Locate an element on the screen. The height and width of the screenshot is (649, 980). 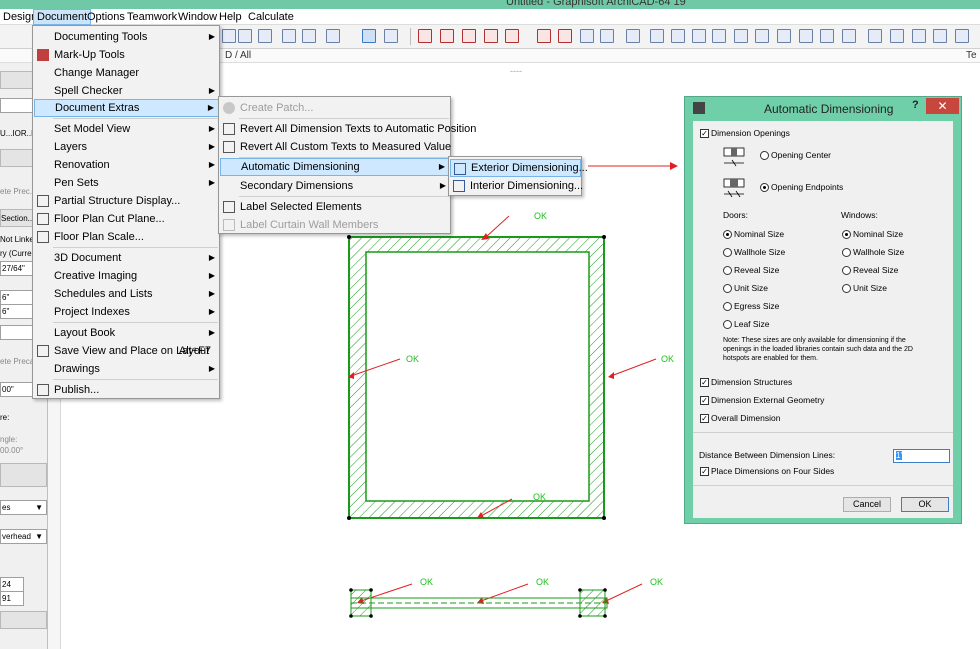
menu-item-drawings: Drawings ▶ is located at coordinates (126, 369).